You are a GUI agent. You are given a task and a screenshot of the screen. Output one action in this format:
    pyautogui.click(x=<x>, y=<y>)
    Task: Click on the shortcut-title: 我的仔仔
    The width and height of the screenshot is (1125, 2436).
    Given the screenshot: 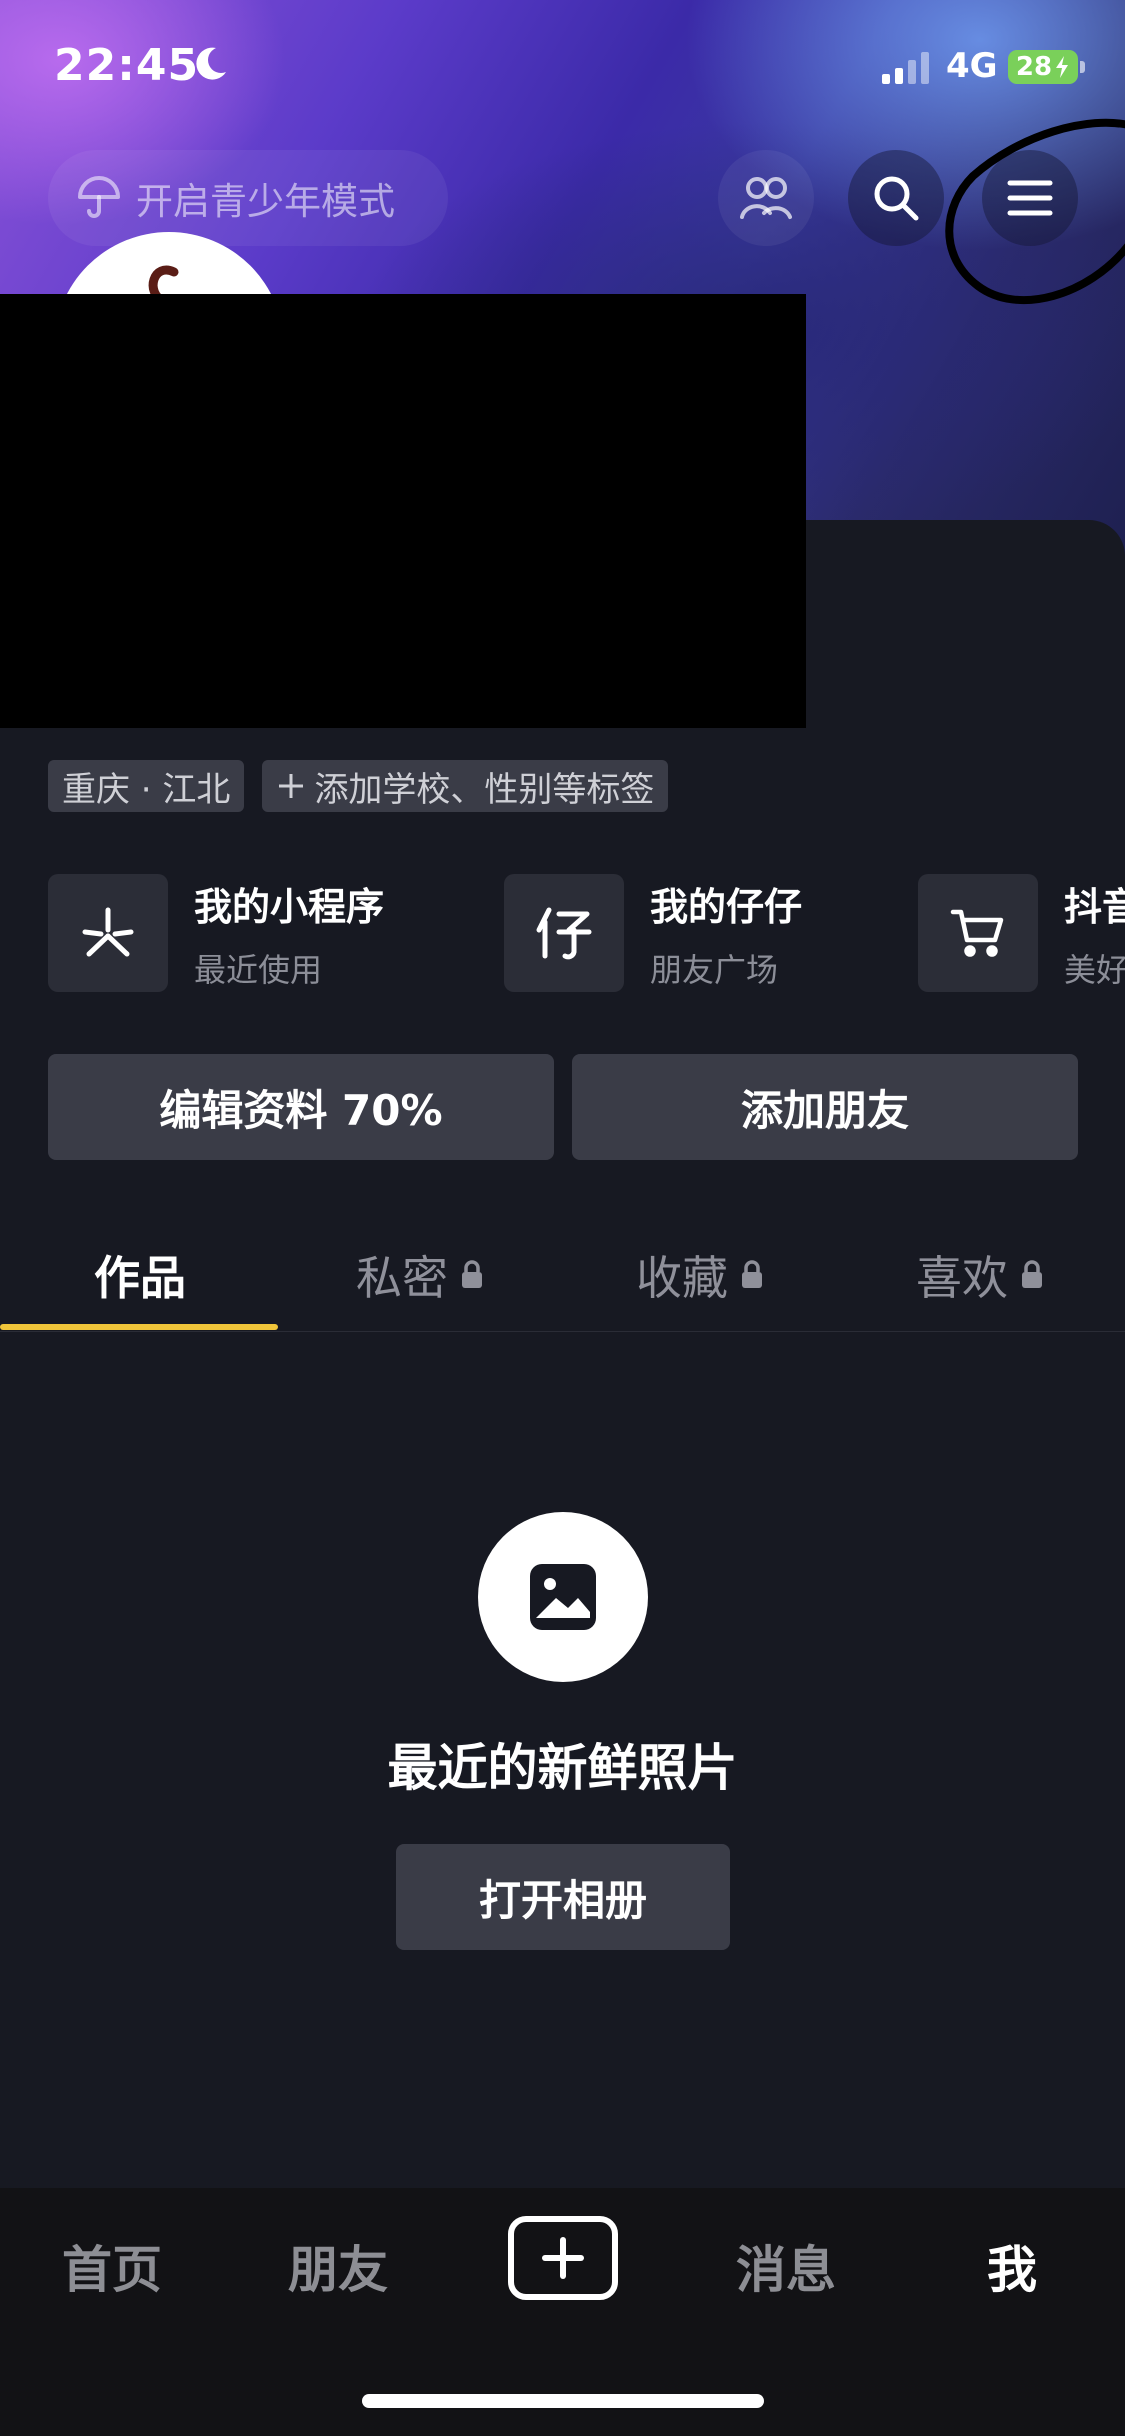 What is the action you would take?
    pyautogui.click(x=726, y=906)
    